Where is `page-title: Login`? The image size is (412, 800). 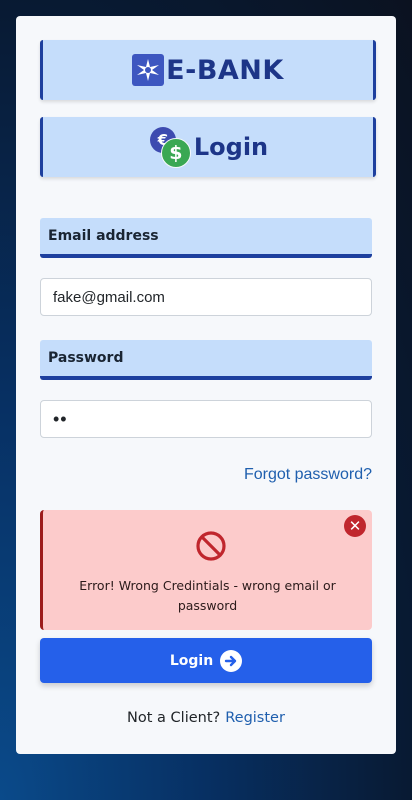
page-title: Login is located at coordinates (231, 147).